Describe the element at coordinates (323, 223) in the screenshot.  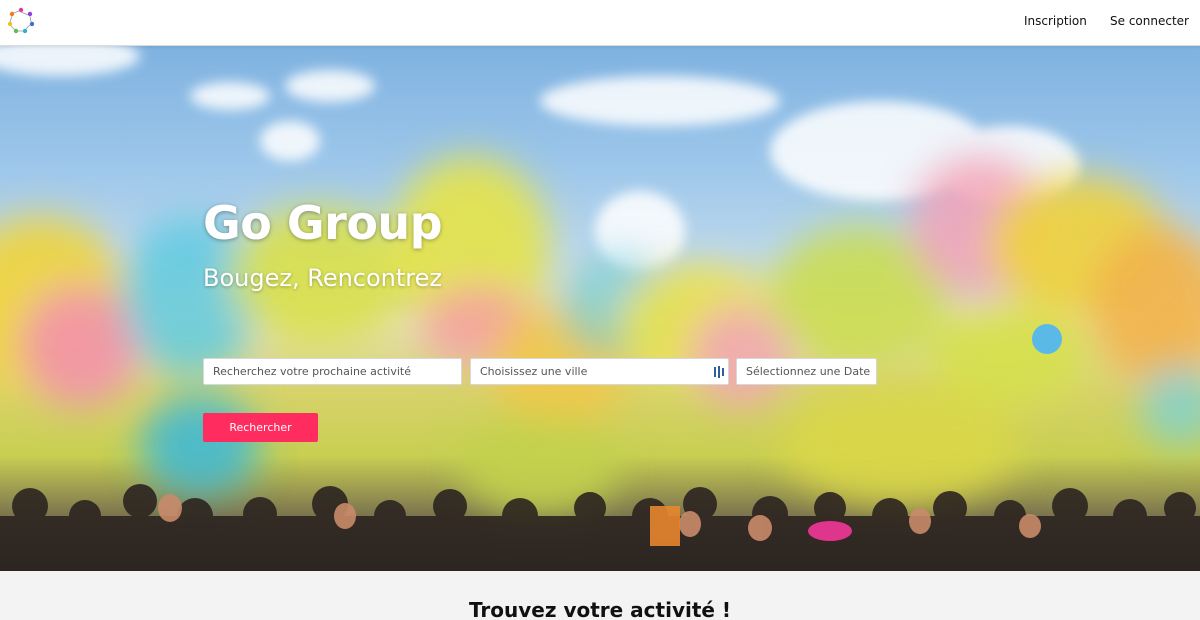
I see `hero-title: Go Group` at that location.